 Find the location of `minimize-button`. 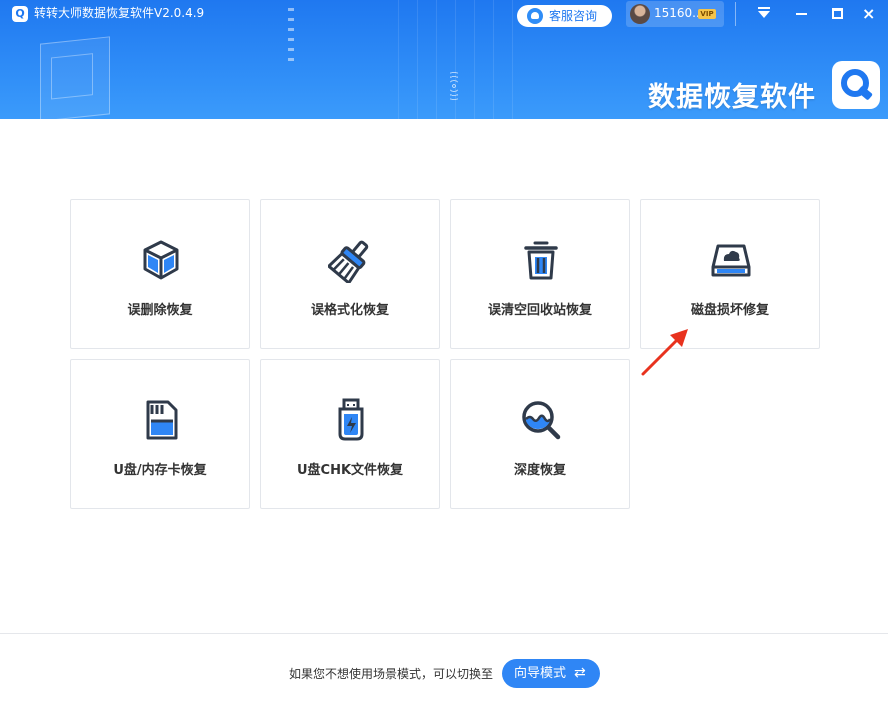

minimize-button is located at coordinates (802, 14).